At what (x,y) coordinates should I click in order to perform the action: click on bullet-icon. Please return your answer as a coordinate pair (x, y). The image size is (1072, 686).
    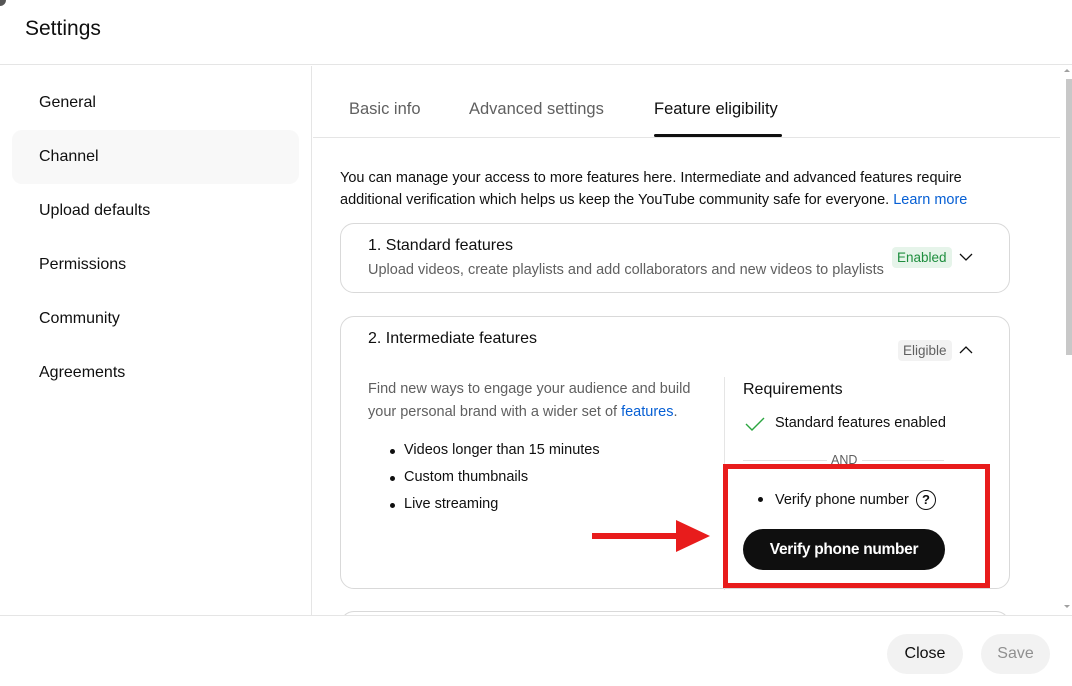
    Looking at the image, I should click on (760, 499).